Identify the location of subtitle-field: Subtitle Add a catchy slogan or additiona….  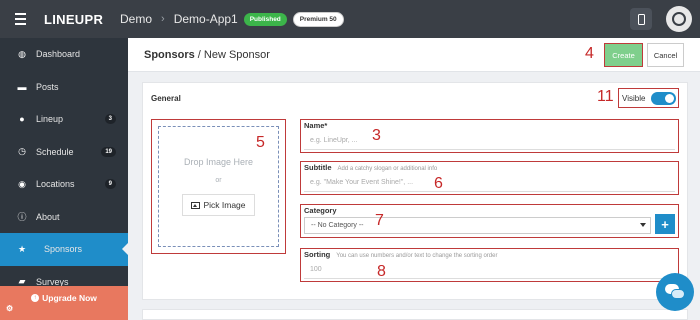
(489, 178).